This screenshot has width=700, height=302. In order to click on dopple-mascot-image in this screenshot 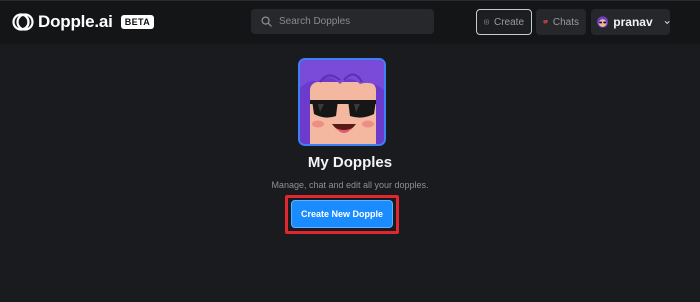, I will do `click(342, 102)`.